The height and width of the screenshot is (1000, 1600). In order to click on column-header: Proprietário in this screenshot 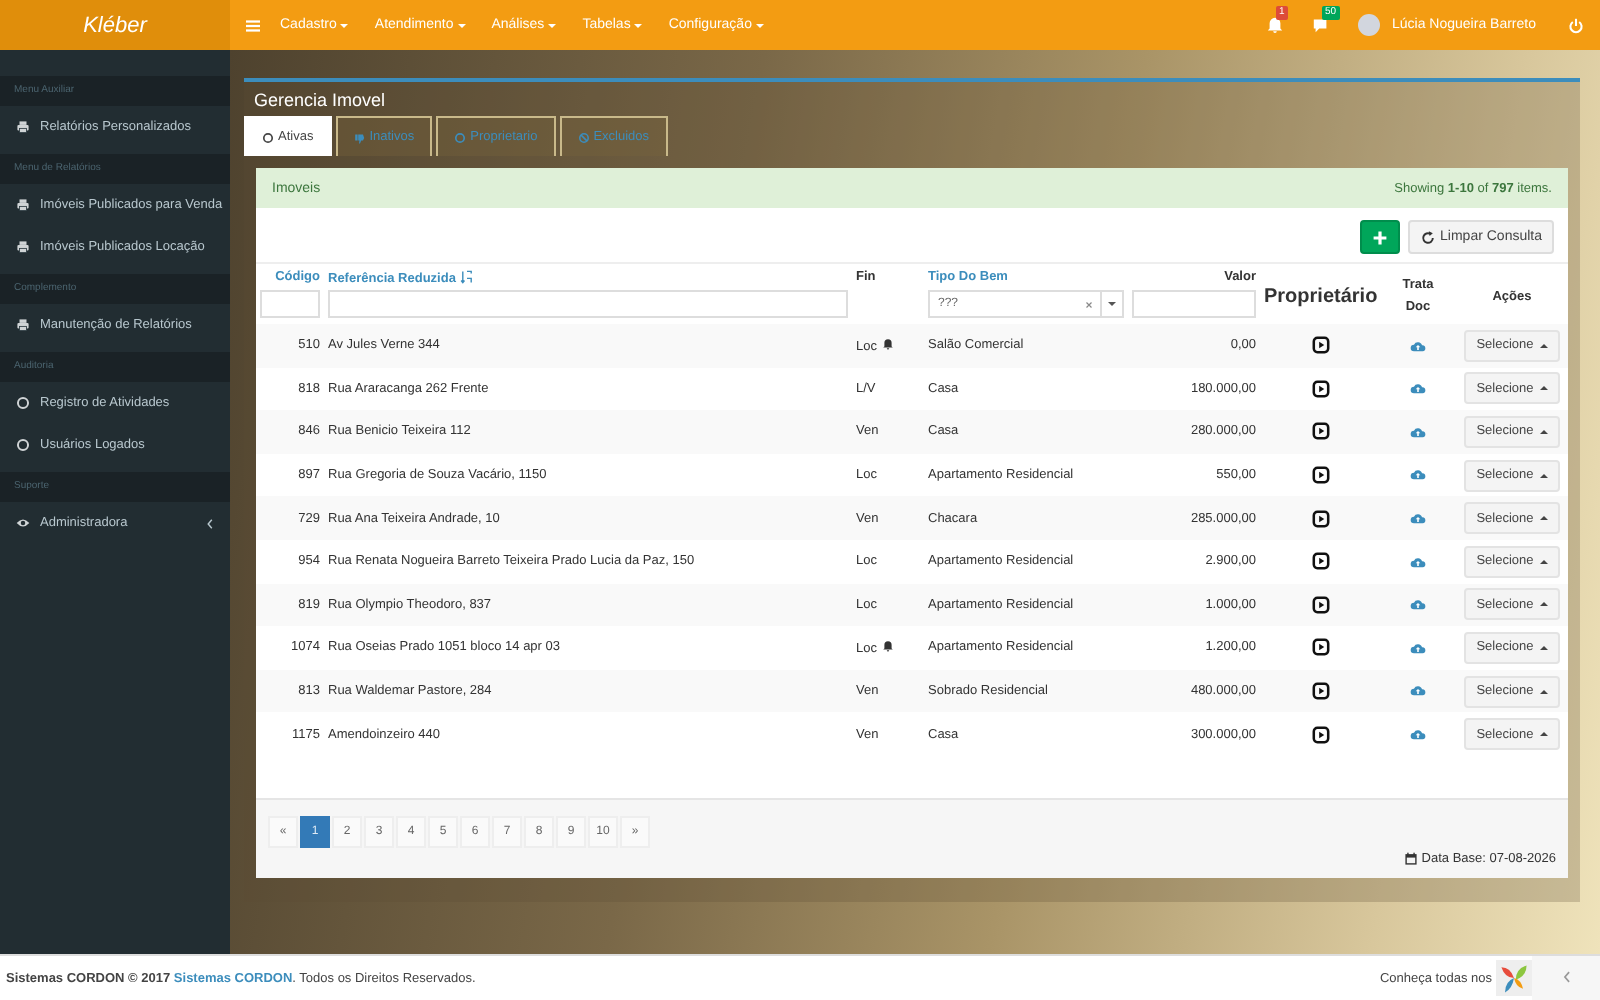, I will do `click(1321, 297)`.